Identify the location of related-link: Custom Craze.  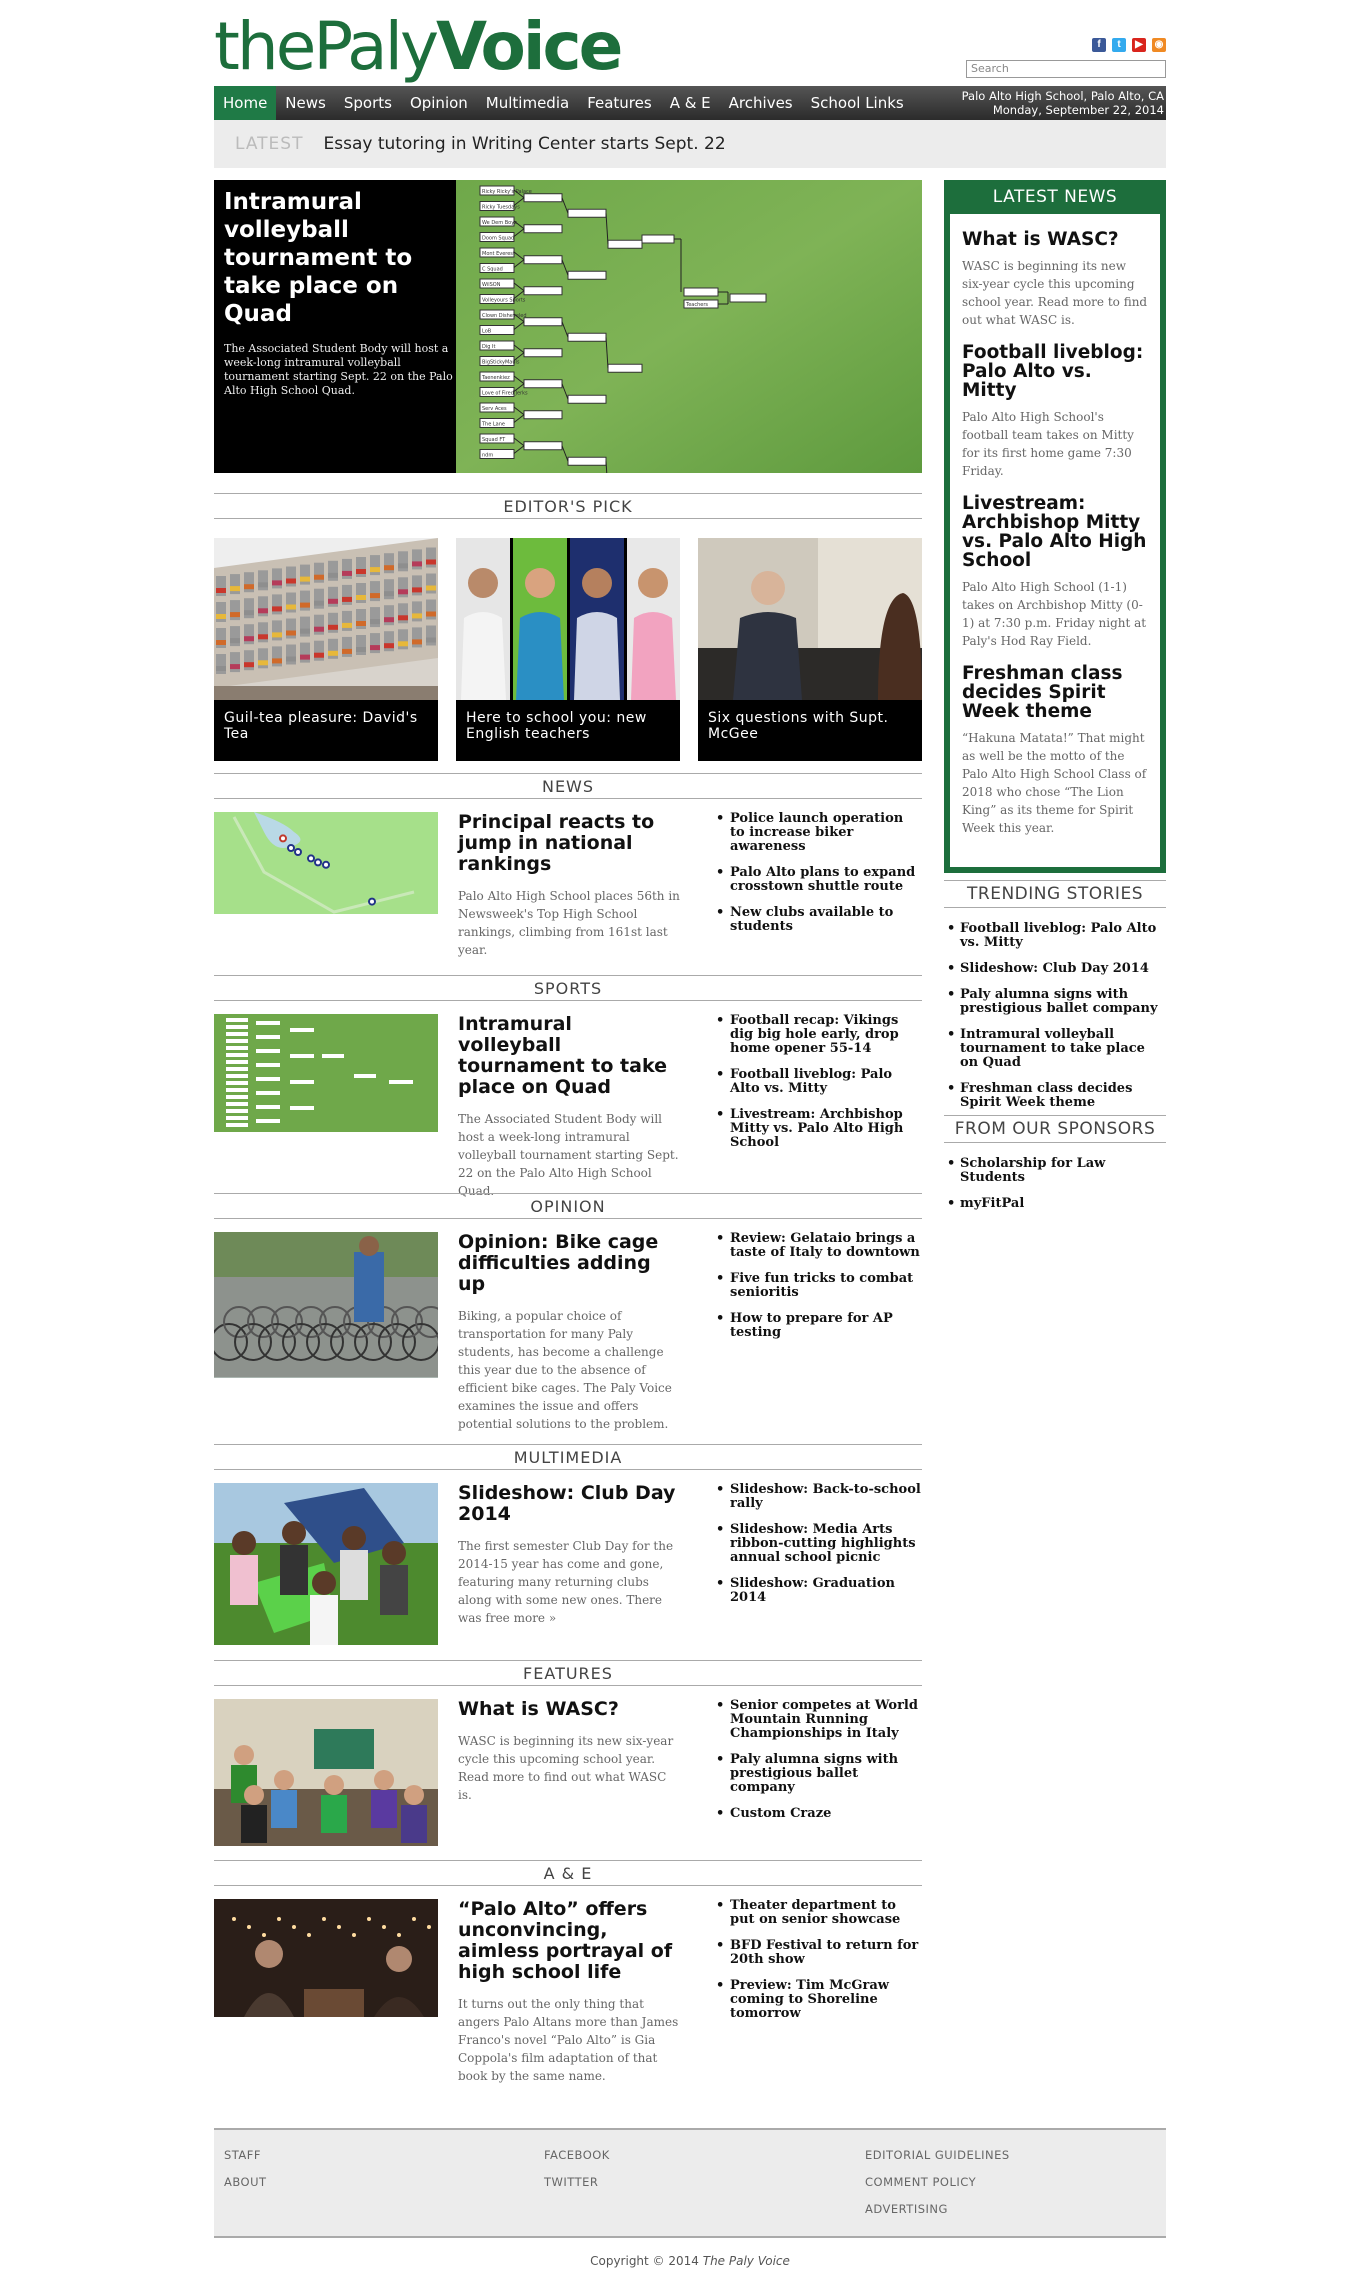
(819, 1814).